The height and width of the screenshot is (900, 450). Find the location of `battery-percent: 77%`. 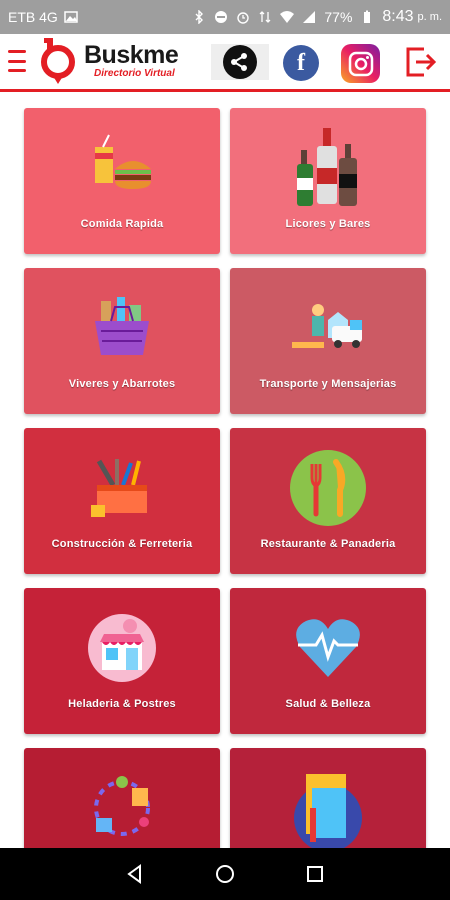

battery-percent: 77% is located at coordinates (338, 17).